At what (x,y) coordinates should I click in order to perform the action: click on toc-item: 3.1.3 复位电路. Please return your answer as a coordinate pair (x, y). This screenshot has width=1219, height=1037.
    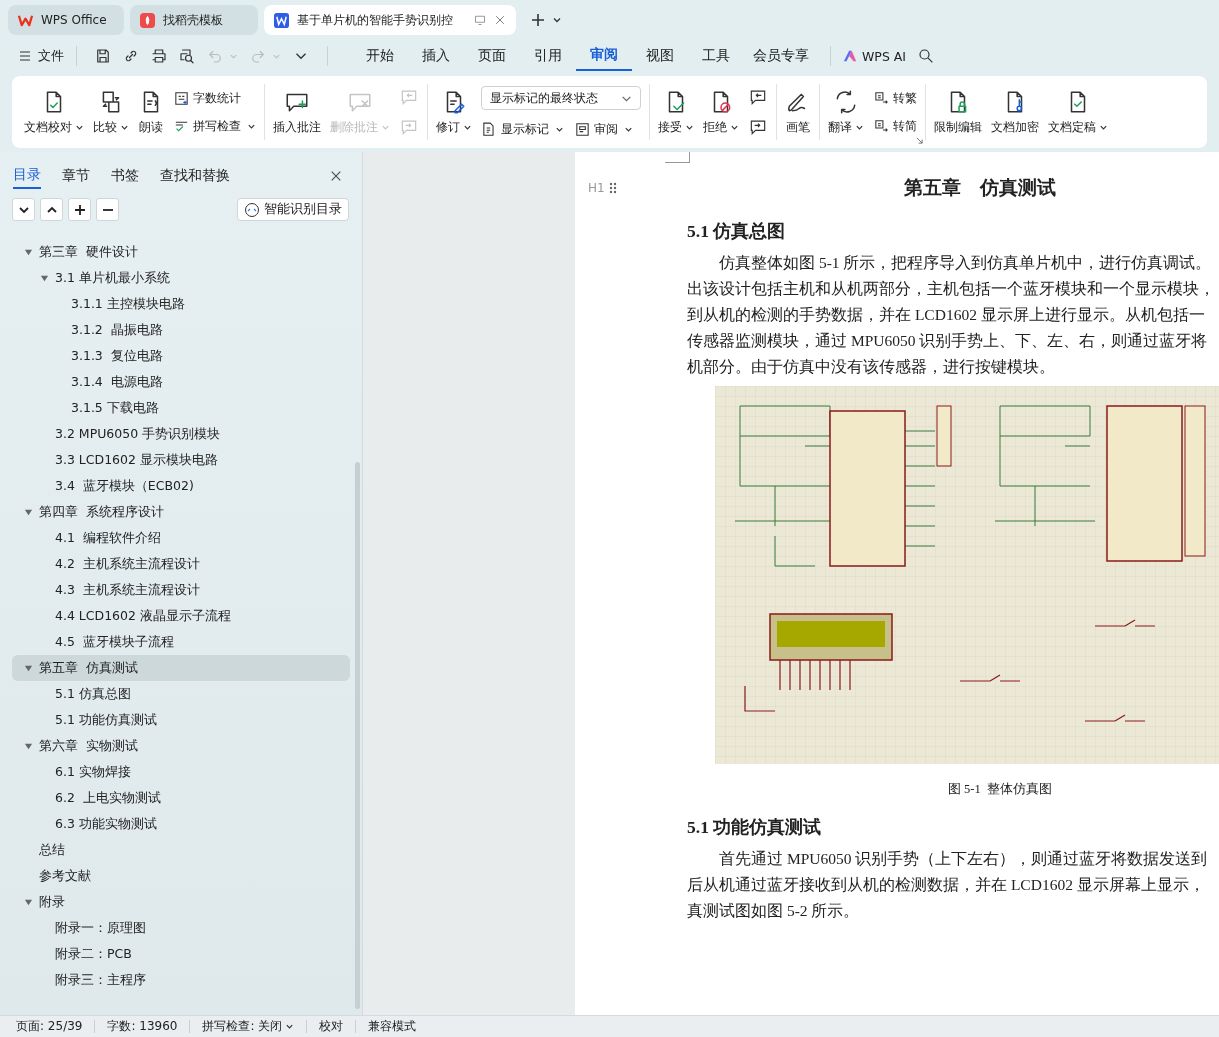
    Looking at the image, I should click on (175, 356).